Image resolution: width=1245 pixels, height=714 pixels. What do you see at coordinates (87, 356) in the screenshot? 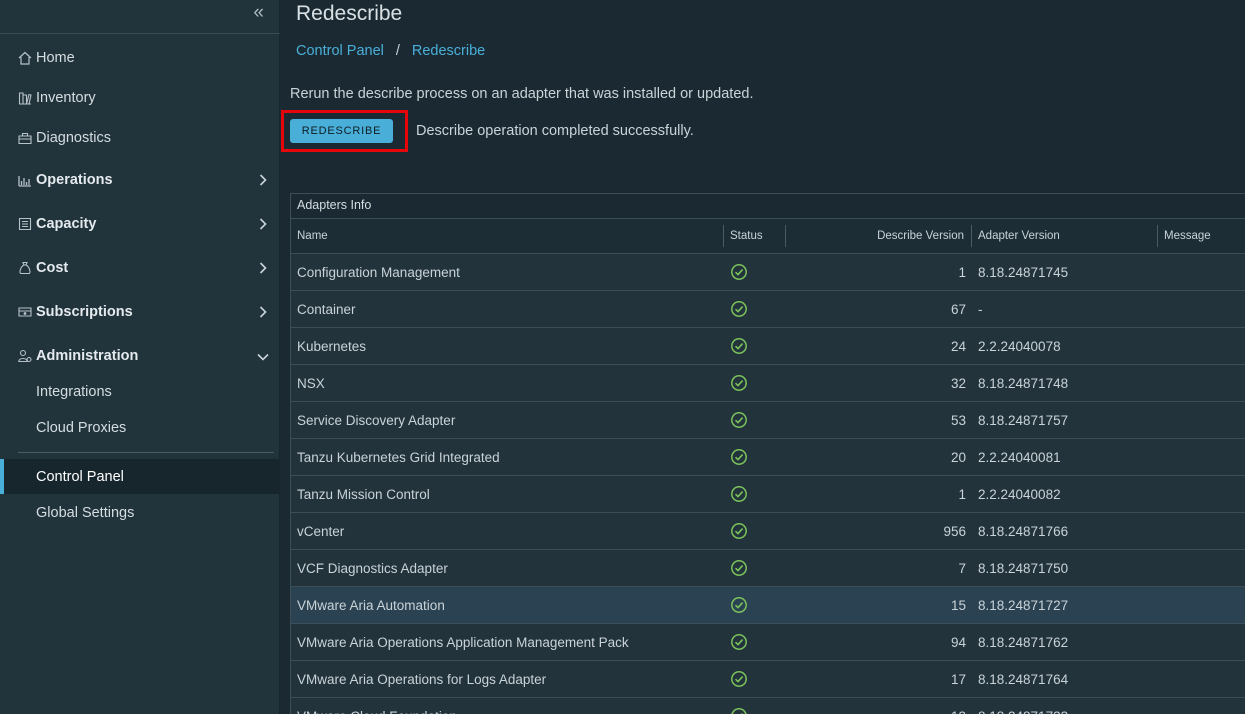
I see `sidebar-item-label: Administration` at bounding box center [87, 356].